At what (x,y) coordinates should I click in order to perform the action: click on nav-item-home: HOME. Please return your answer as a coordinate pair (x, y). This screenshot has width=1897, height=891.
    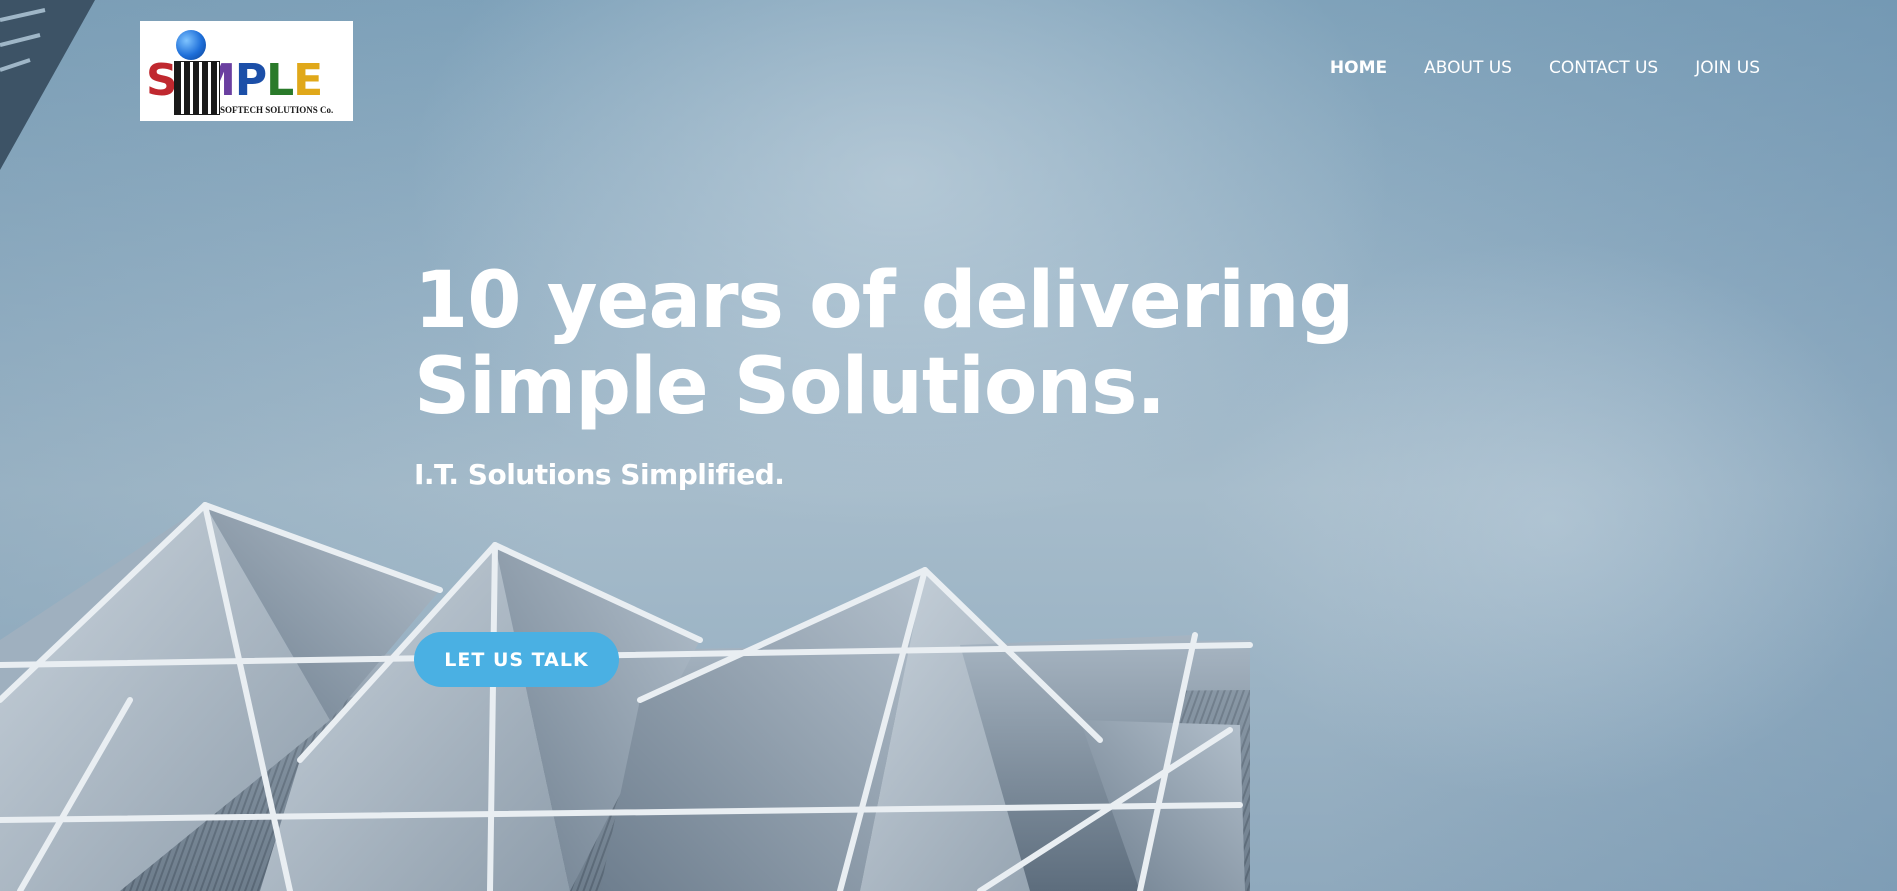
    Looking at the image, I should click on (1358, 68).